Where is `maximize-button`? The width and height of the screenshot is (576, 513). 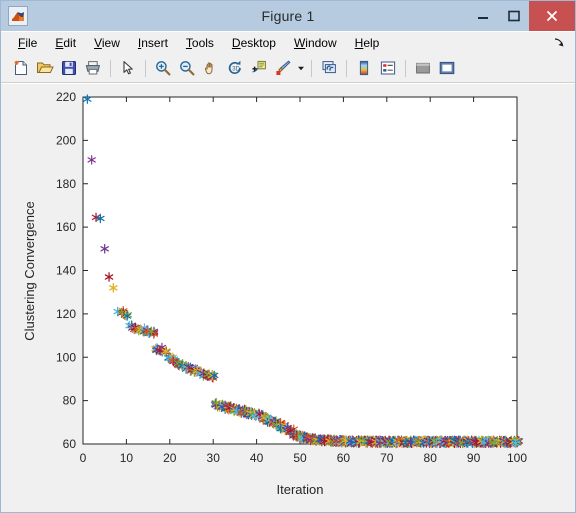 maximize-button is located at coordinates (513, 16).